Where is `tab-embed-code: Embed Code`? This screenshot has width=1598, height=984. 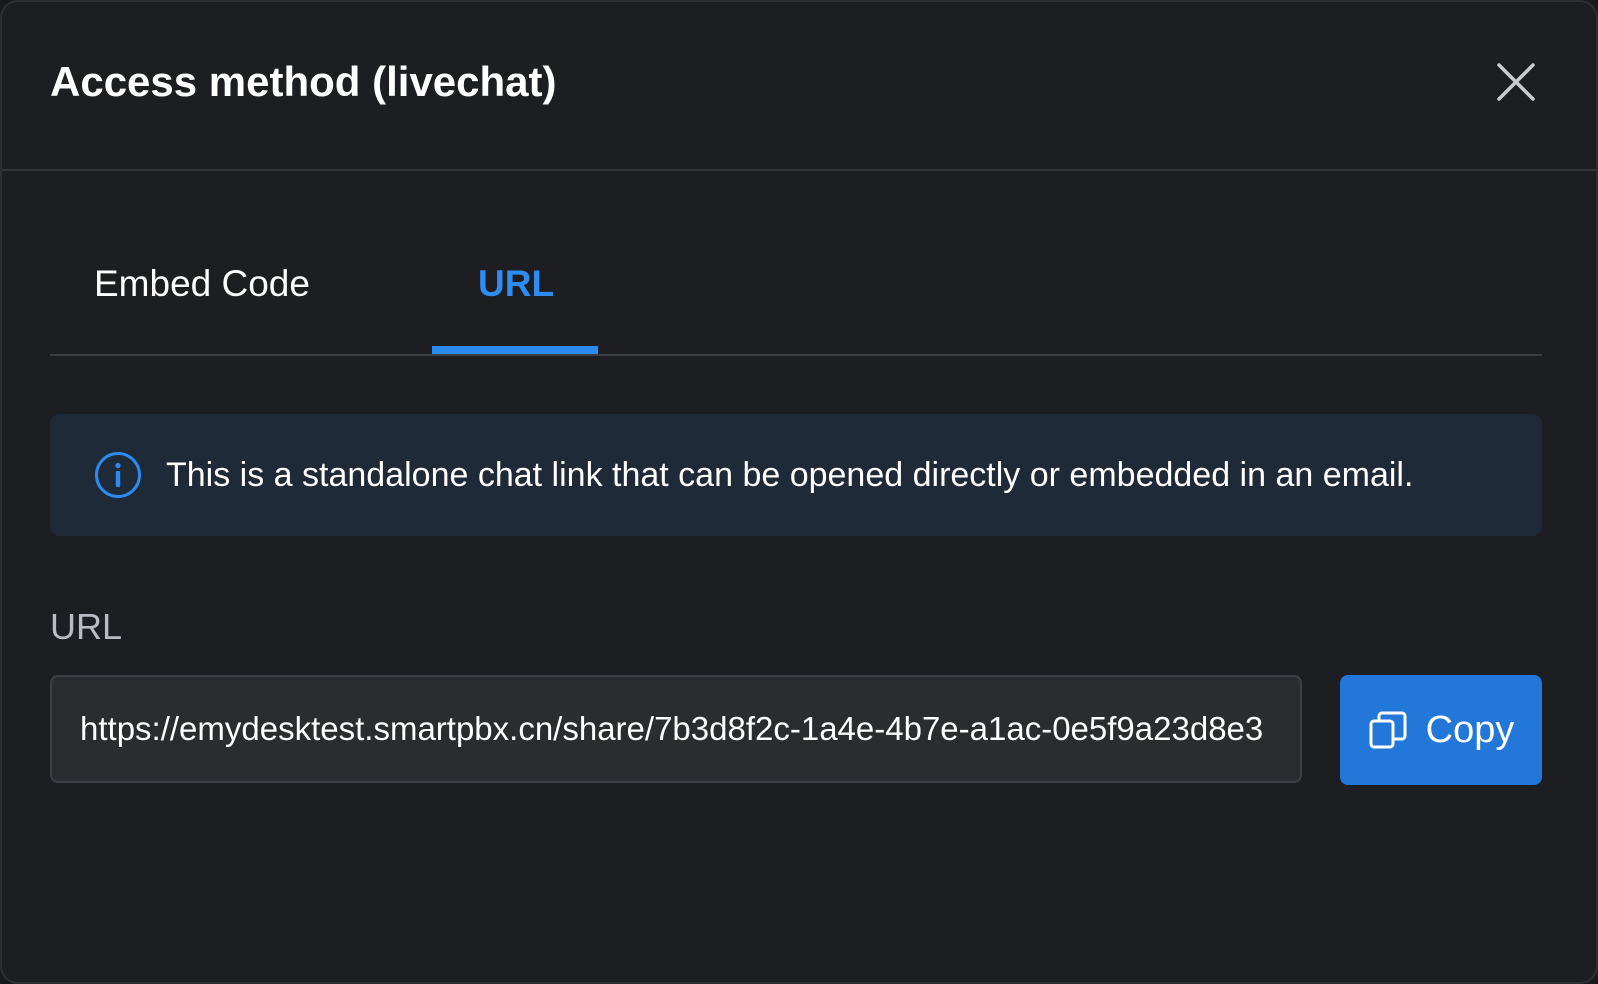 tab-embed-code: Embed Code is located at coordinates (202, 284).